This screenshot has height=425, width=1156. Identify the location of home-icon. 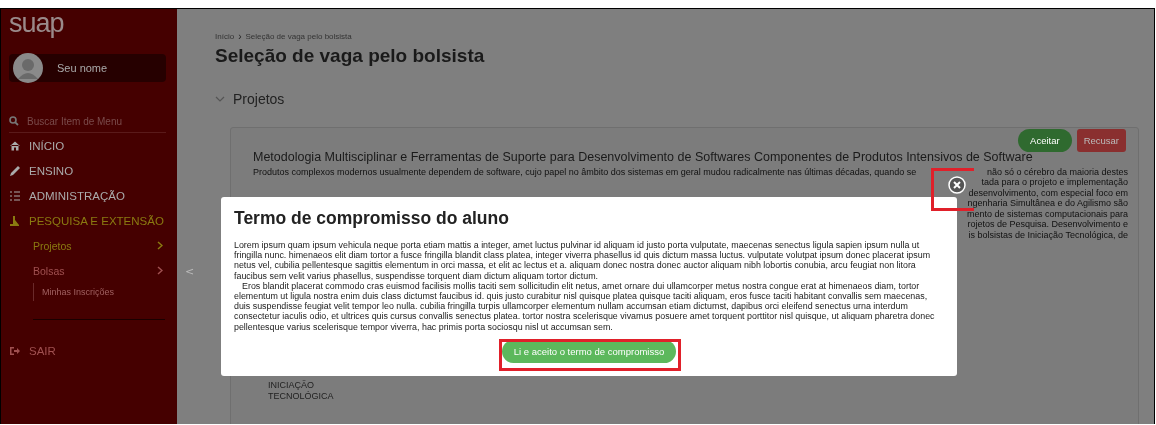
(15, 145).